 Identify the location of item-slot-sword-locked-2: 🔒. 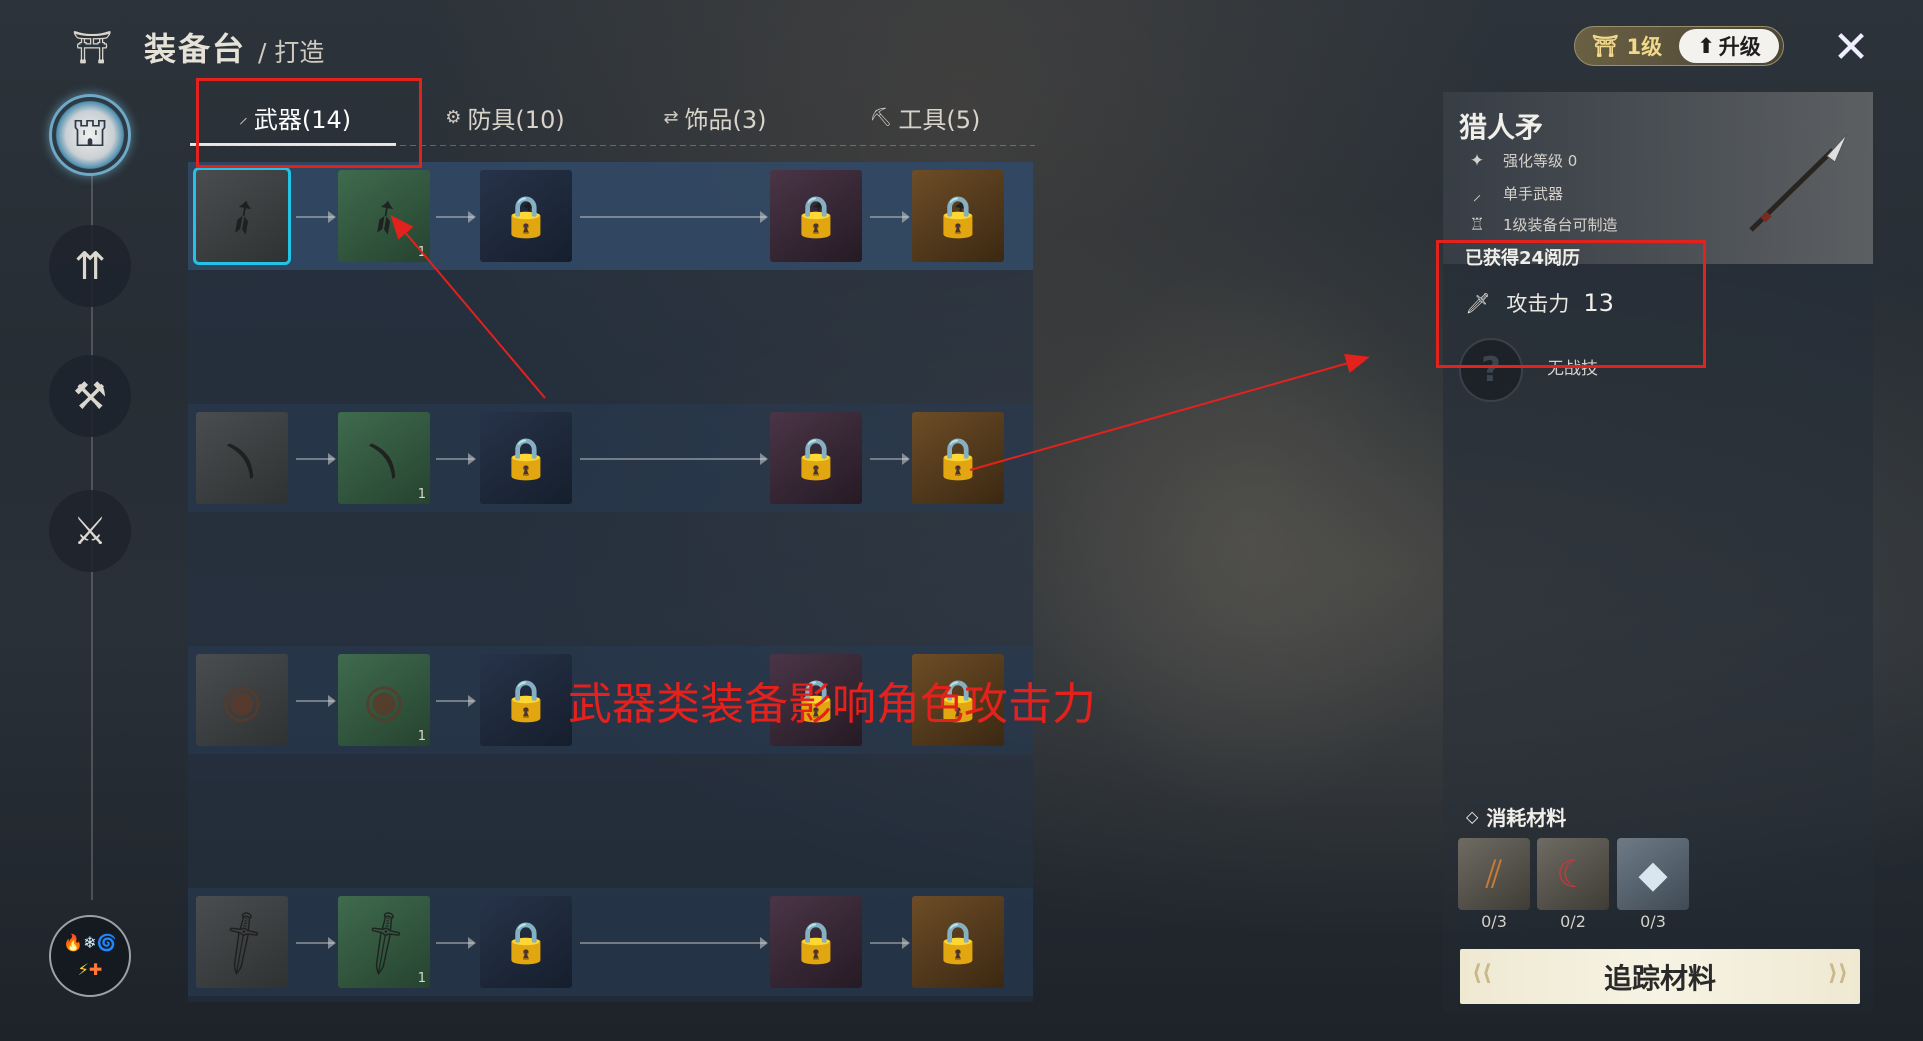
(816, 942).